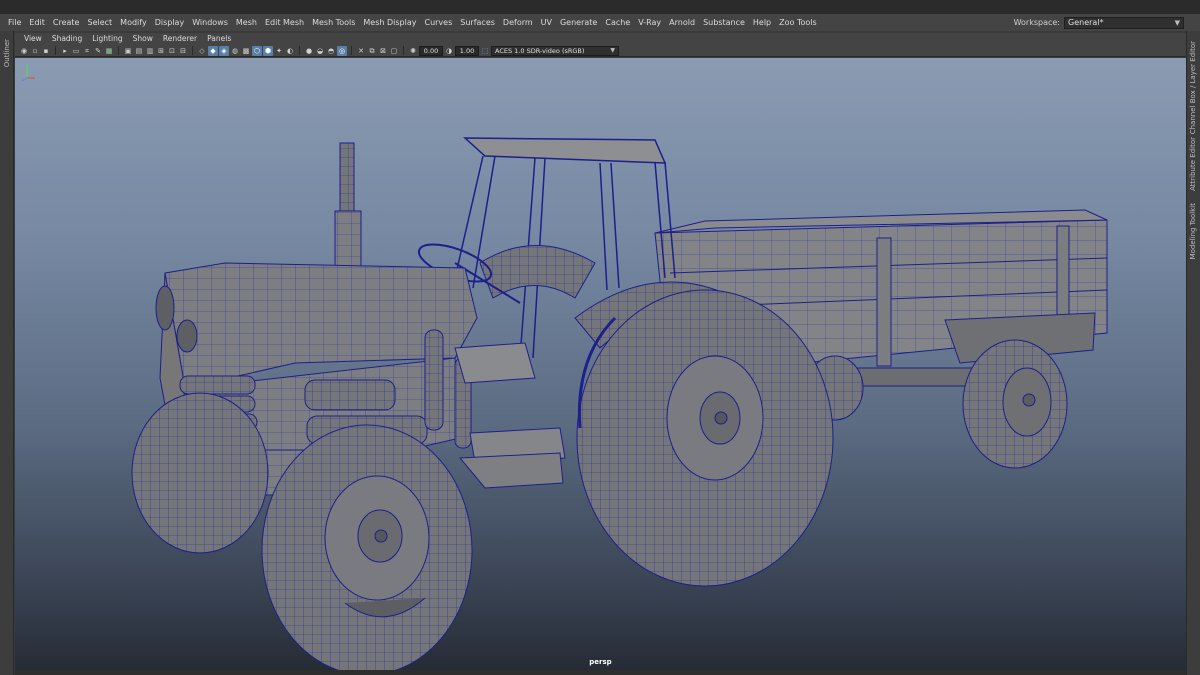 This screenshot has width=1200, height=675. Describe the element at coordinates (284, 22) in the screenshot. I see `menu-edit-mesh: Edit Mesh` at that location.